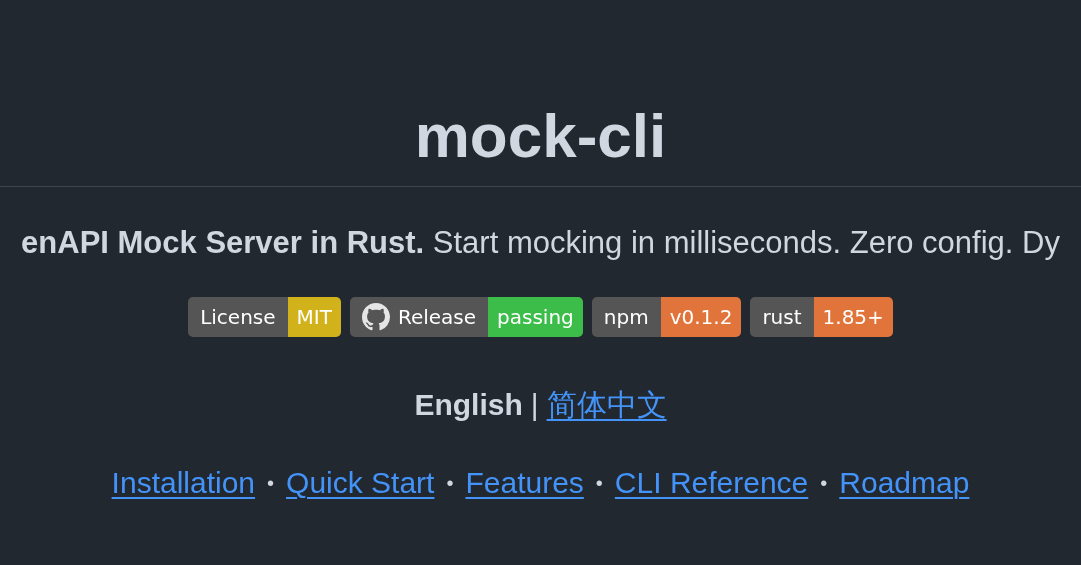  What do you see at coordinates (375, 317) in the screenshot?
I see `github-icon` at bounding box center [375, 317].